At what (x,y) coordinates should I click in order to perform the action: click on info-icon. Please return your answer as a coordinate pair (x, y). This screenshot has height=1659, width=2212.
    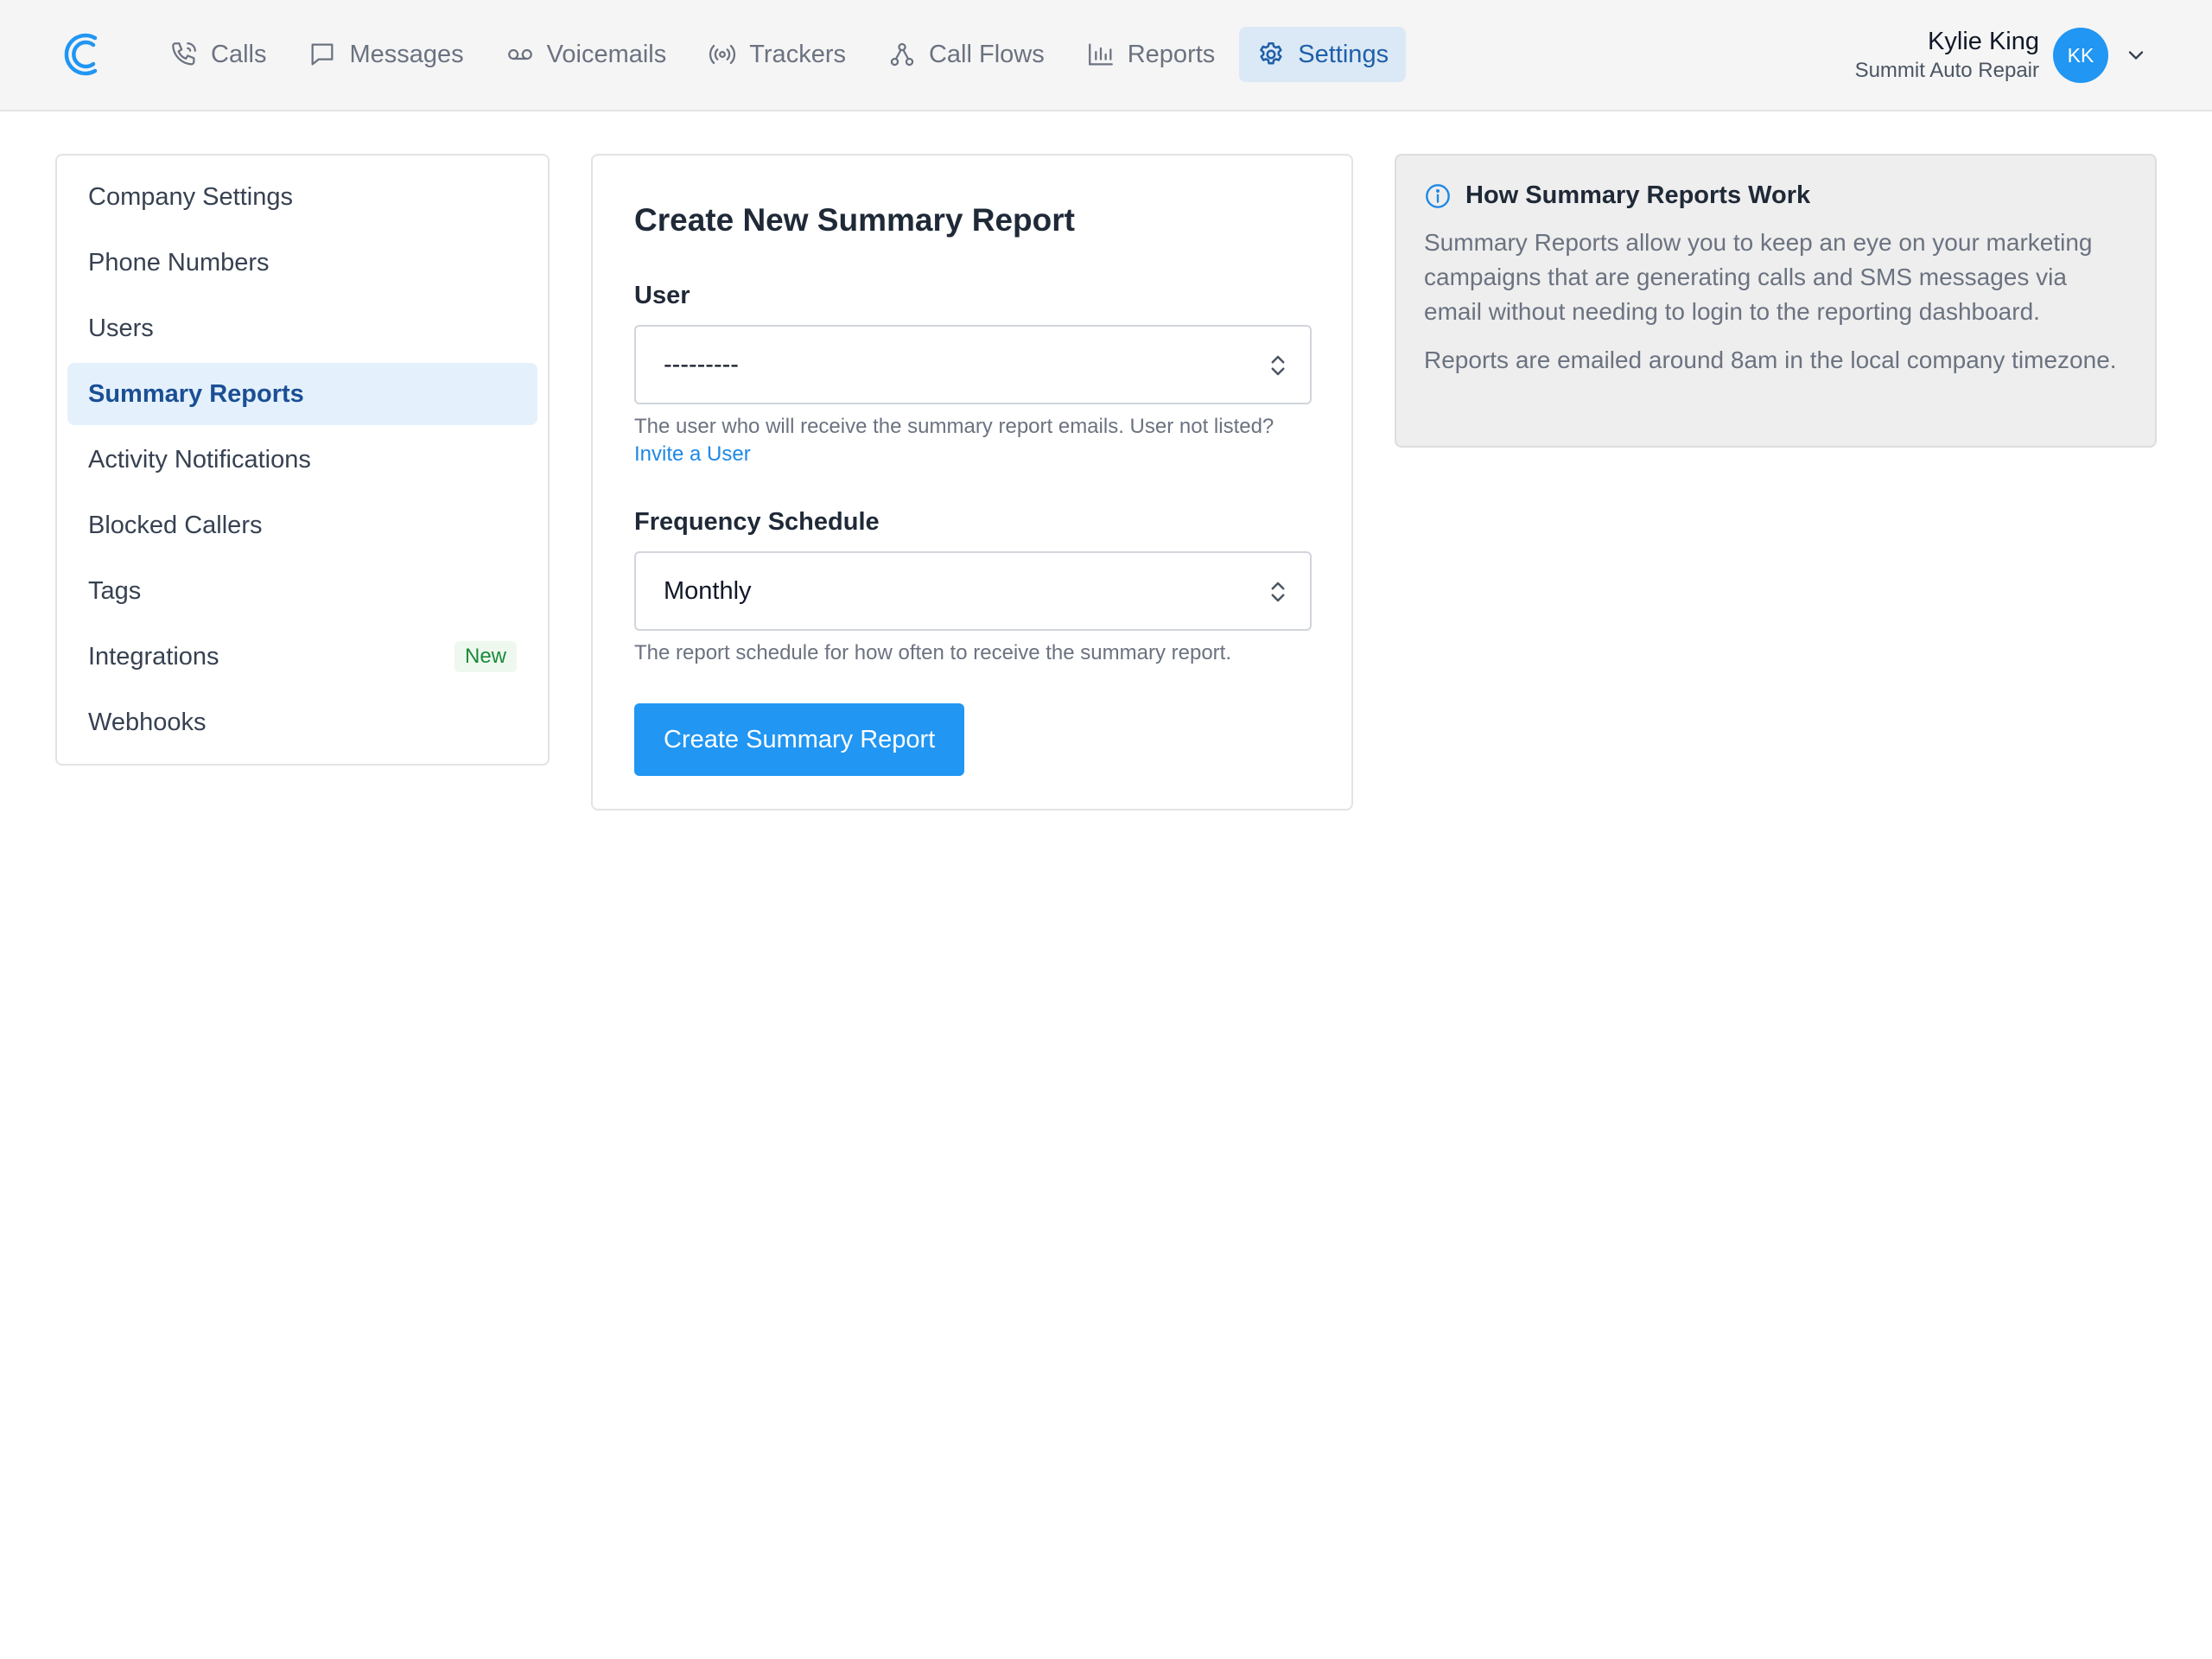
    Looking at the image, I should click on (1438, 195).